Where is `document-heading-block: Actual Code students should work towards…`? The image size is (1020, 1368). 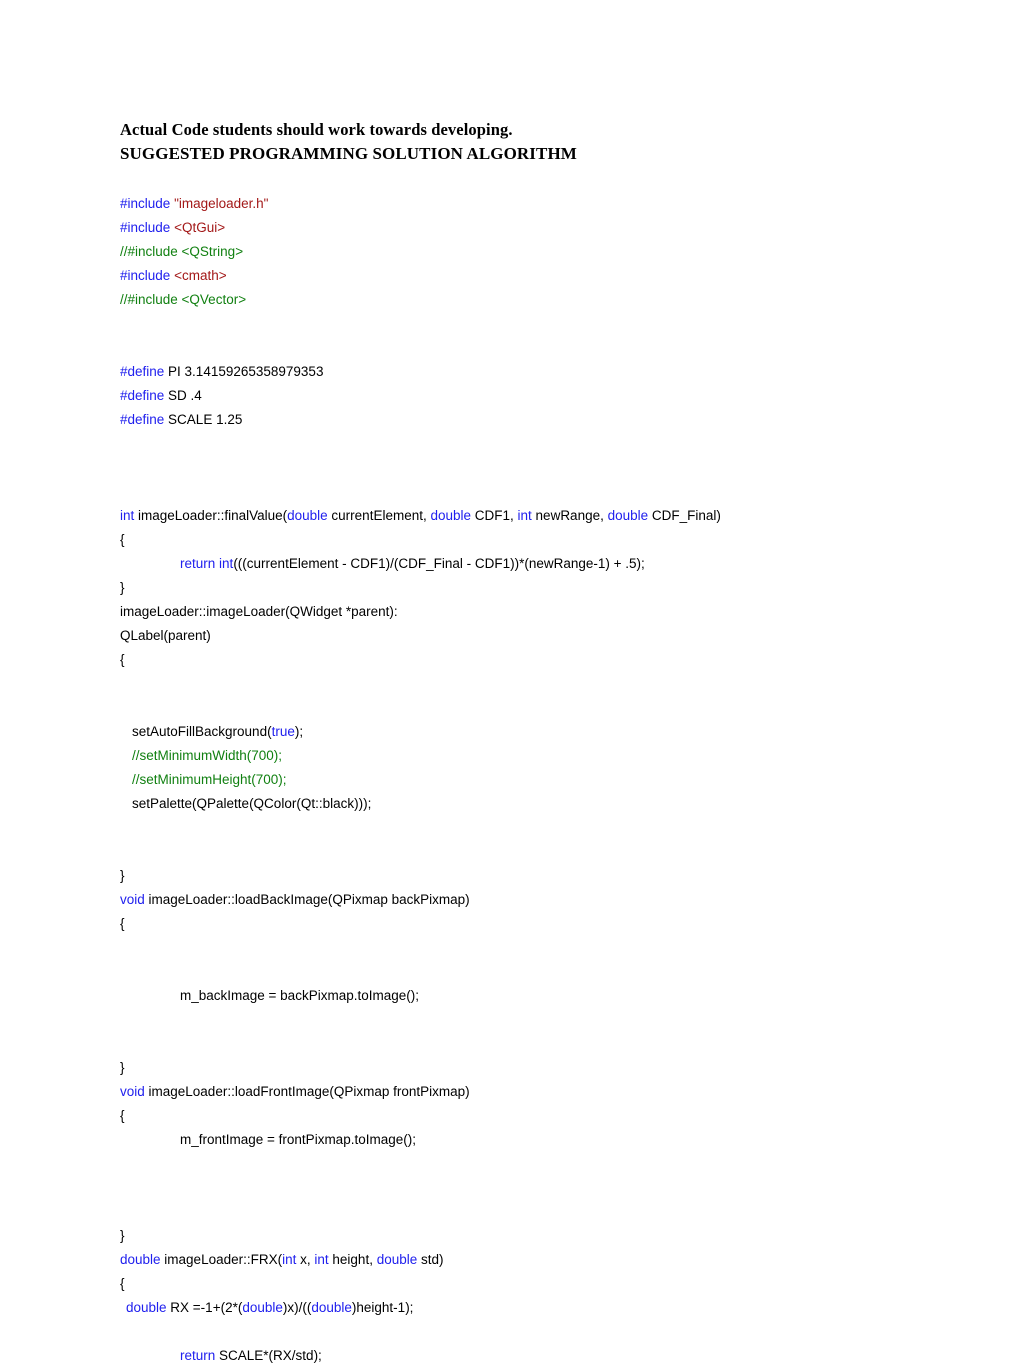 document-heading-block: Actual Code students should work towards… is located at coordinates (510, 142).